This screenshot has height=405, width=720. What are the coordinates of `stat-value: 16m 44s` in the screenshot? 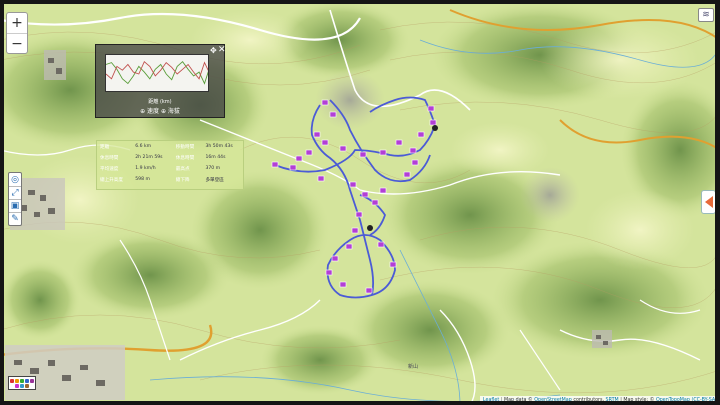 It's located at (215, 157).